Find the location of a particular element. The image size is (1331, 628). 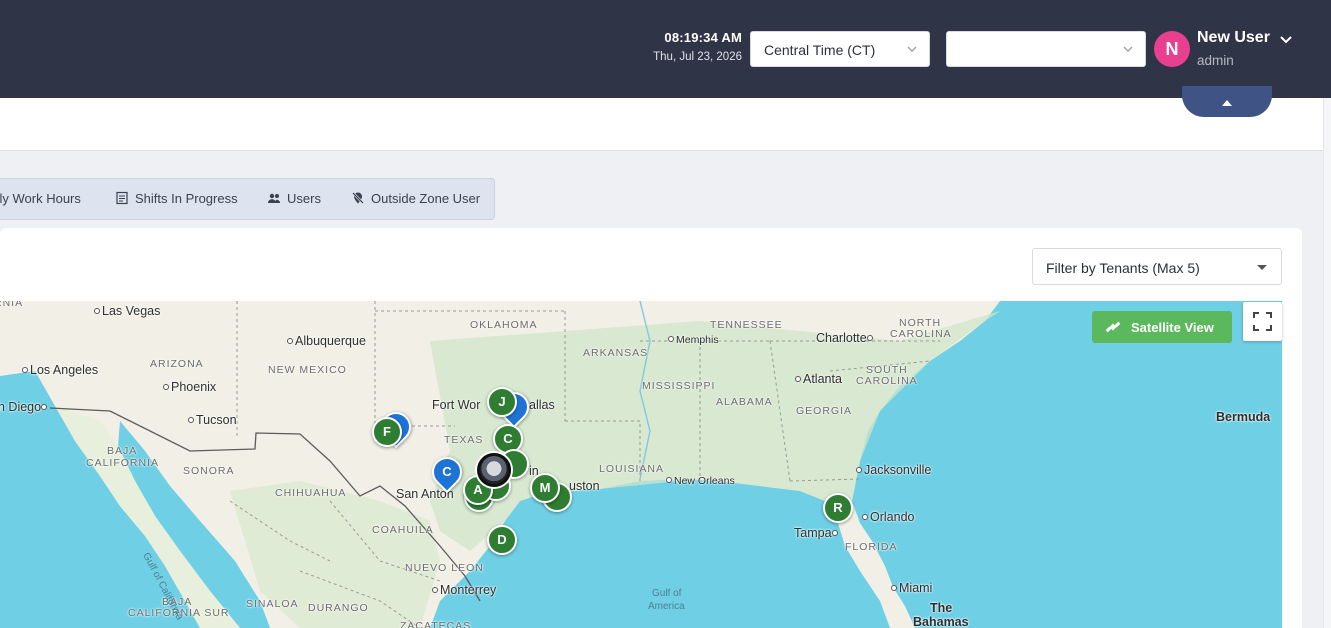

city-label: The is located at coordinates (941, 608).